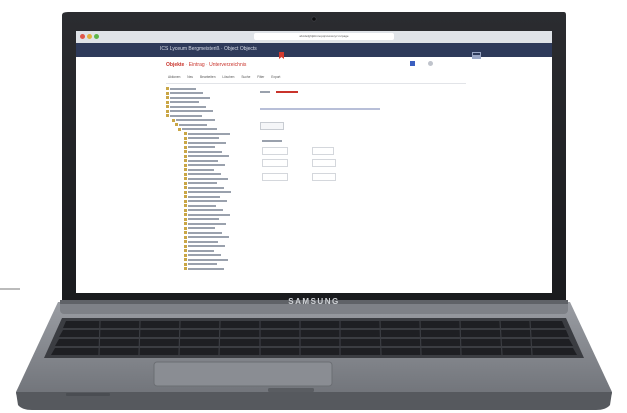 This screenshot has height=413, width=627. Describe the element at coordinates (206, 65) in the screenshot. I see `breadcrumb: Objekte · Eintrag · Unterverzeichnis` at that location.